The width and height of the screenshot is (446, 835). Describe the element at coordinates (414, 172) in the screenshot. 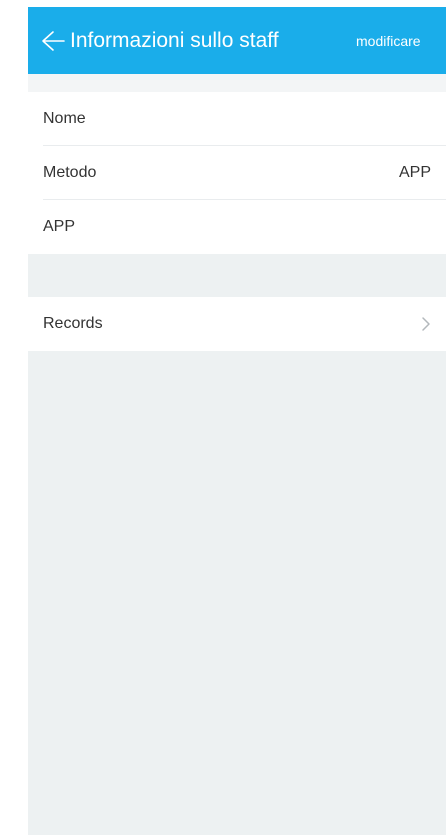

I see `method-value: APP` at that location.